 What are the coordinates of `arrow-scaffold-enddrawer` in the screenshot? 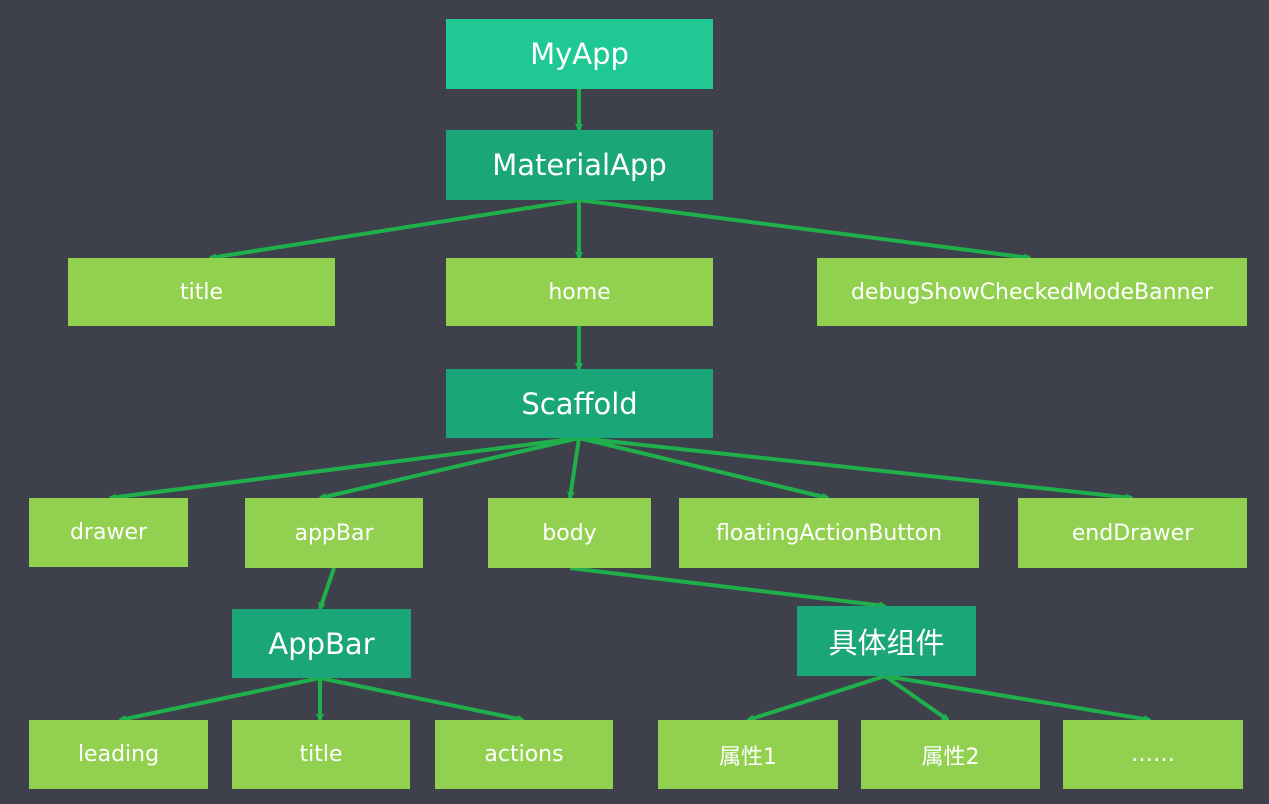 It's located at (856, 469).